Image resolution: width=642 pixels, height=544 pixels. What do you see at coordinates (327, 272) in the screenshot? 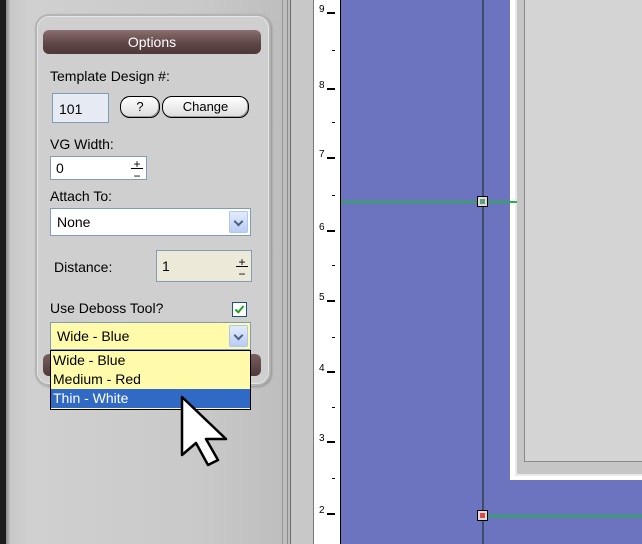
I see `vertical-ruler: 9 8 7 6 5 4 3 2` at bounding box center [327, 272].